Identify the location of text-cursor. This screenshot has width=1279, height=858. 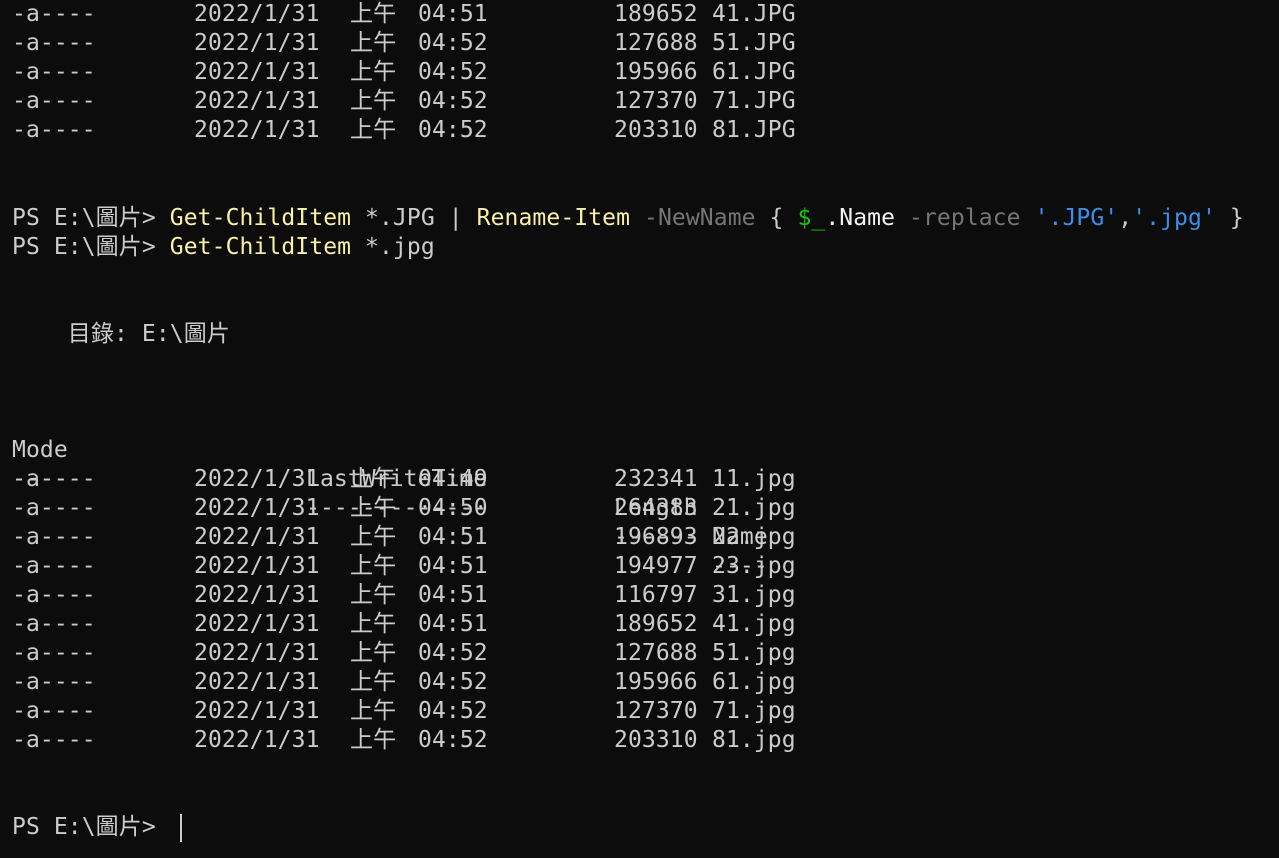
(181, 828).